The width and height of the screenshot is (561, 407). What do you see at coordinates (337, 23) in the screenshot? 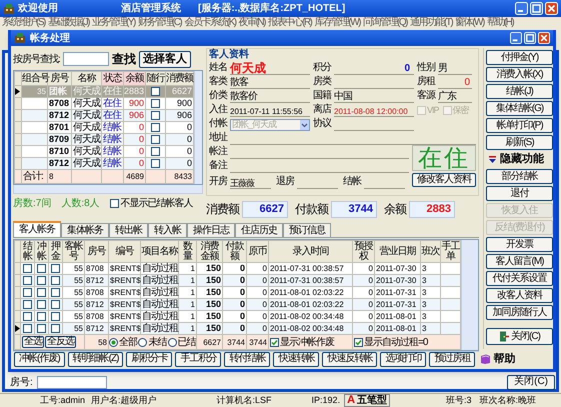
I see `menu-item: 库存管理(W)` at bounding box center [337, 23].